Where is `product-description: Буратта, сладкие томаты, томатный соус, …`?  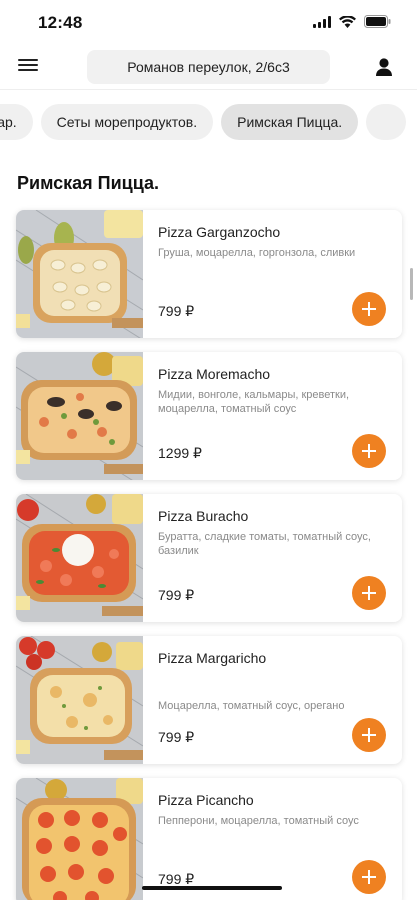 product-description: Буратта, сладкие томаты, томатный соус, … is located at coordinates (264, 544).